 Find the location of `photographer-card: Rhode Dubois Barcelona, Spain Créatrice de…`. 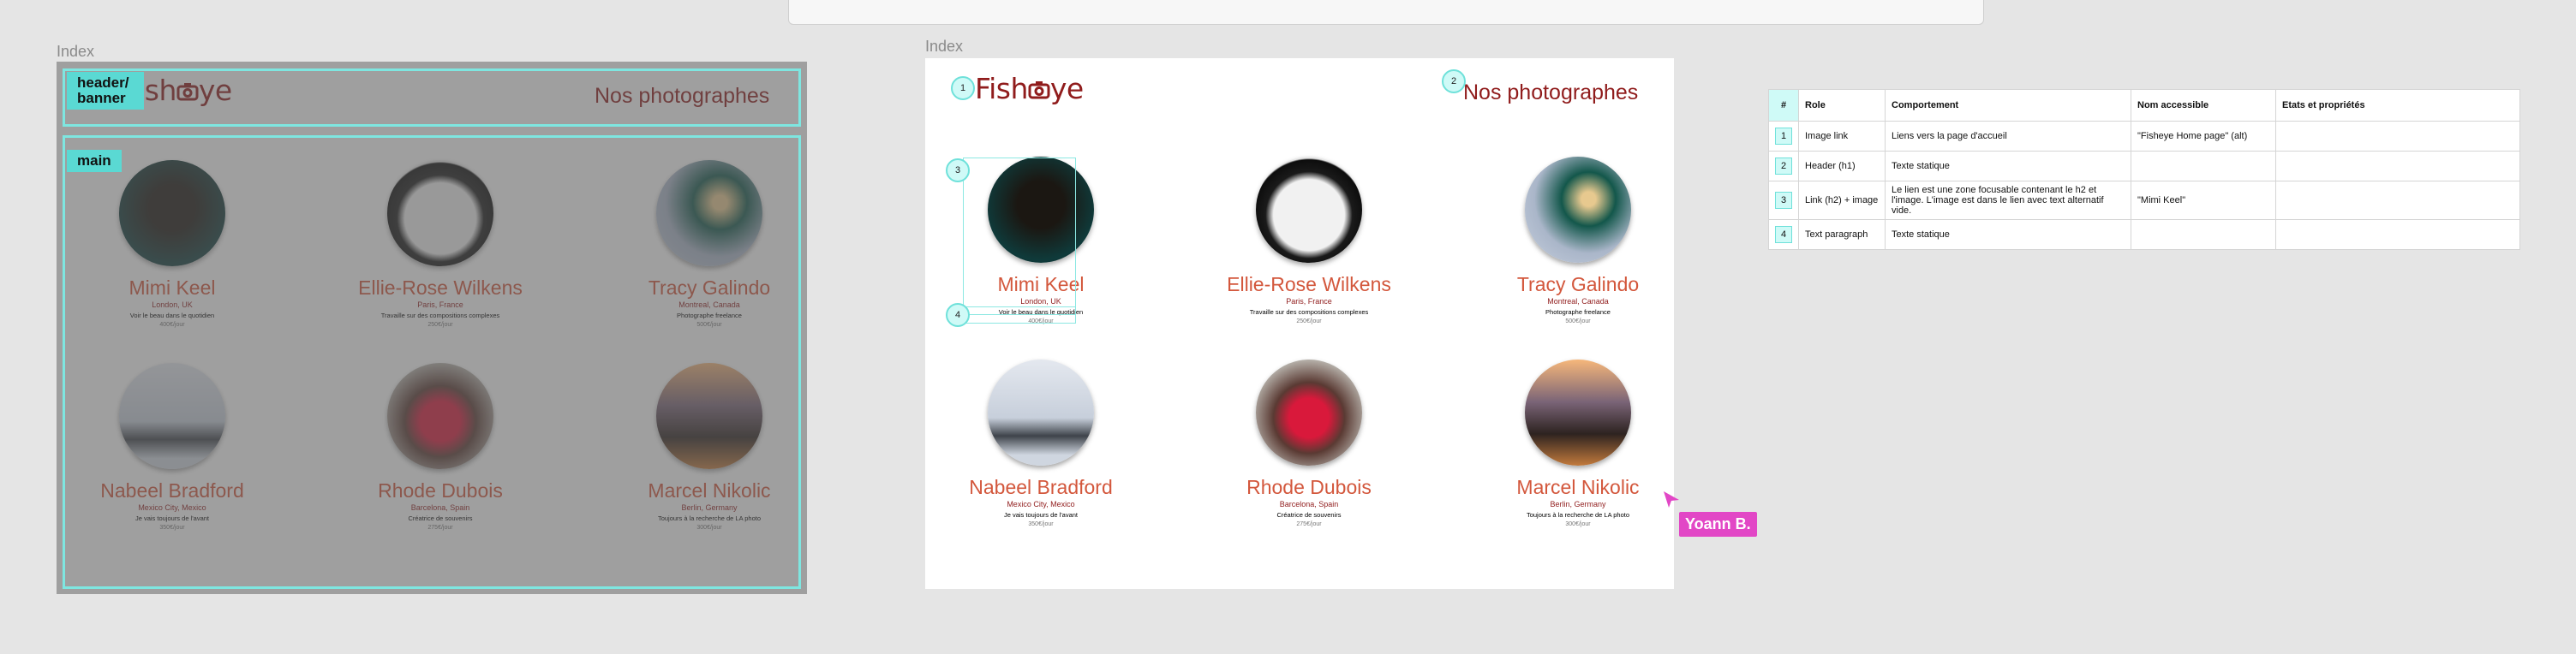

photographer-card: Rhode Dubois Barcelona, Spain Créatrice de… is located at coordinates (1309, 443).